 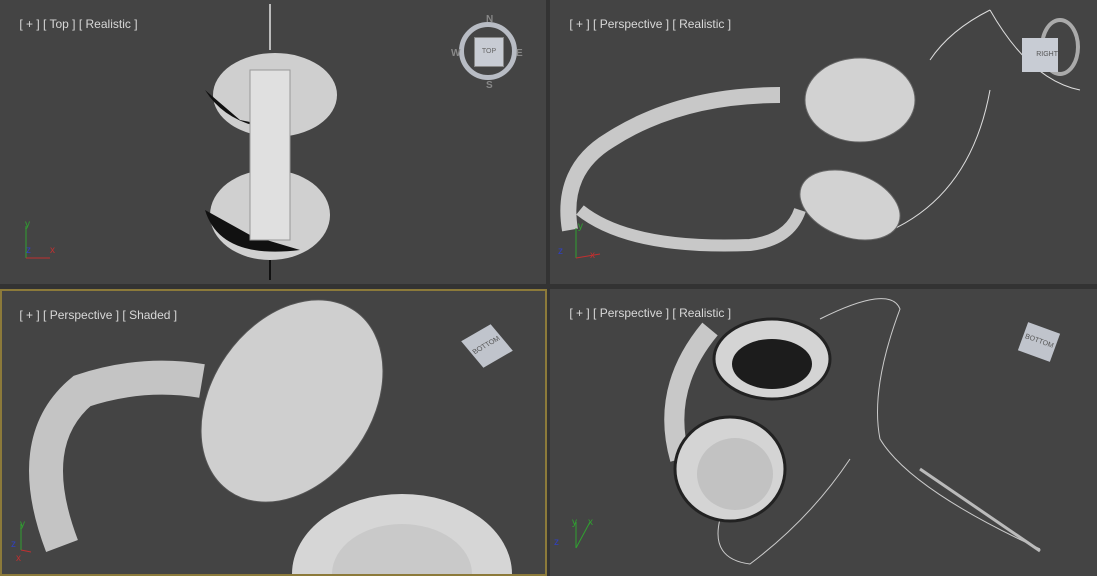 I want to click on viewcube-compass: TOP, so click(x=488, y=51).